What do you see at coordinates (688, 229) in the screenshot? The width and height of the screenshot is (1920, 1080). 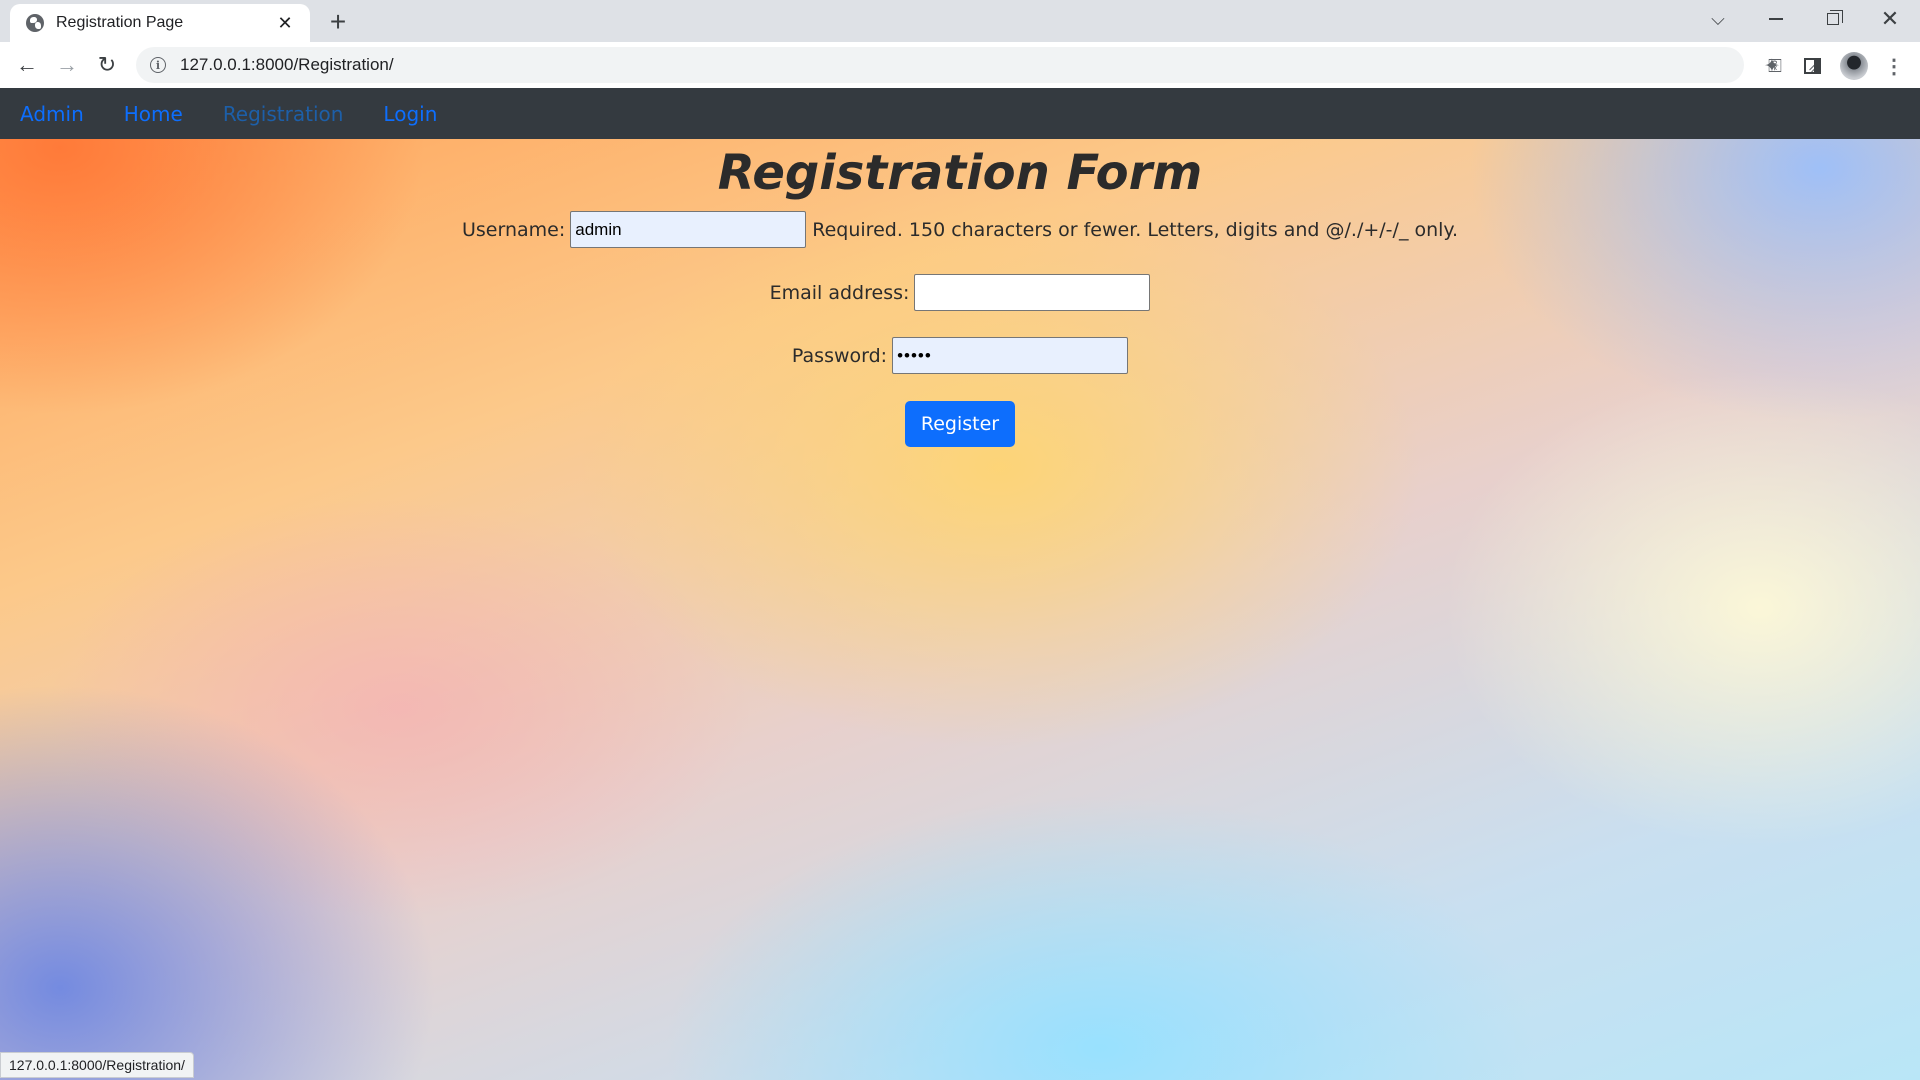 I see `username-input` at bounding box center [688, 229].